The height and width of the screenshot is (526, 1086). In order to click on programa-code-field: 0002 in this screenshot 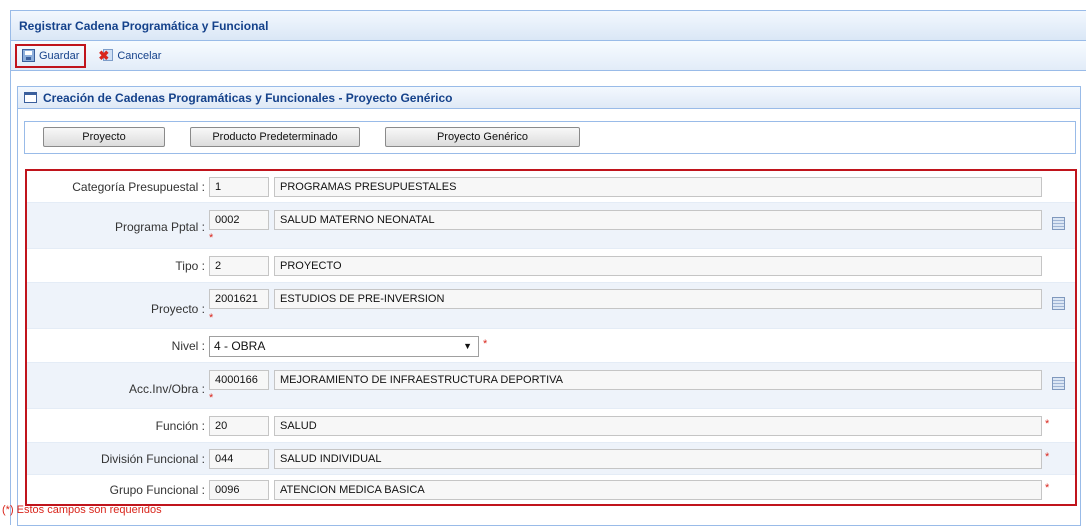, I will do `click(239, 220)`.